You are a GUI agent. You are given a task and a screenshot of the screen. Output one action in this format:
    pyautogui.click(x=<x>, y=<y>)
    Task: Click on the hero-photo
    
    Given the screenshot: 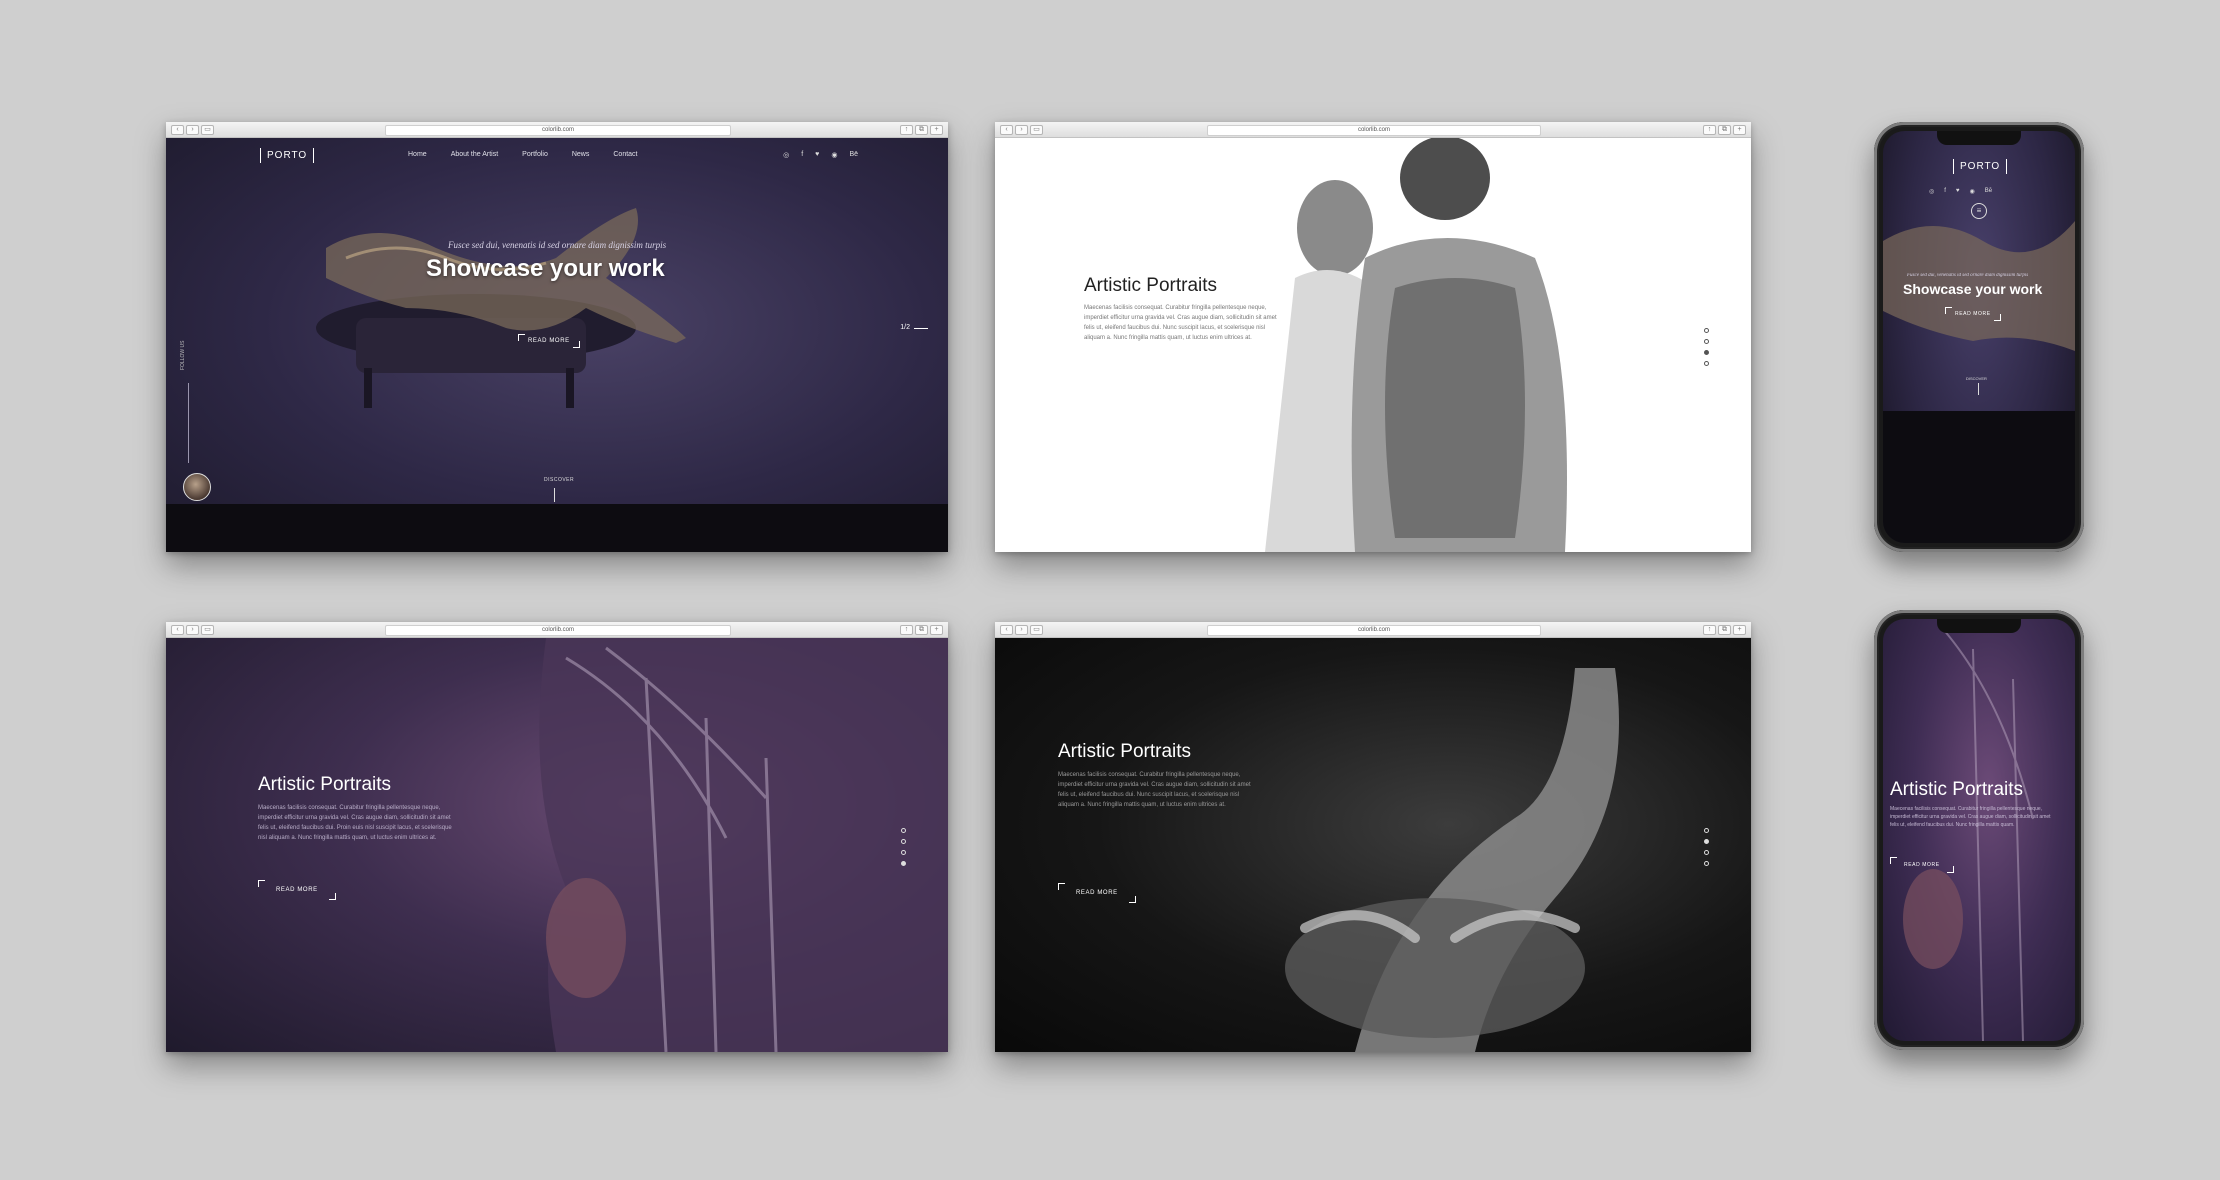 What is the action you would take?
    pyautogui.click(x=501, y=308)
    